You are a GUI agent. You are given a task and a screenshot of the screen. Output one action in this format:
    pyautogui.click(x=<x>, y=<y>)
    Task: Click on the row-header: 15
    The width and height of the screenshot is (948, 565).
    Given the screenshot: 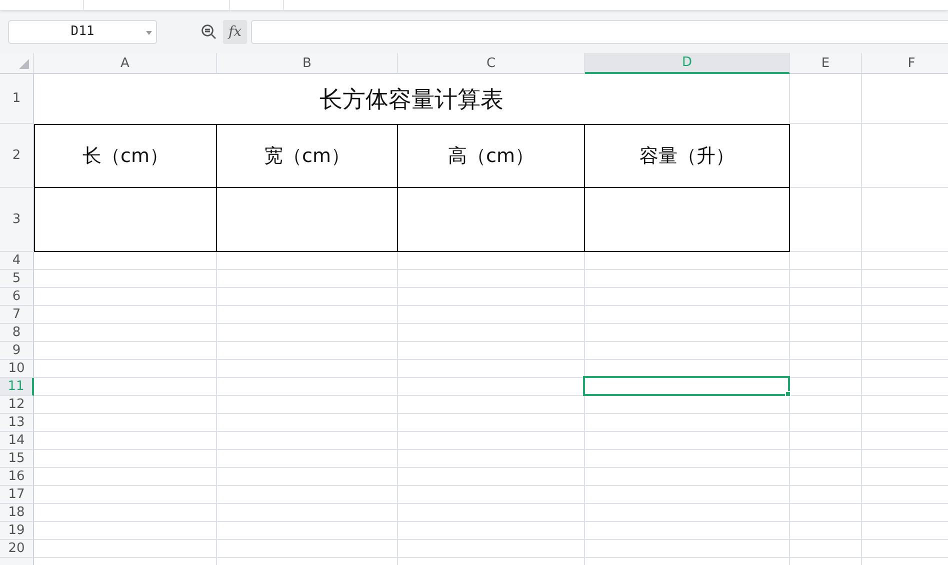 What is the action you would take?
    pyautogui.click(x=17, y=459)
    